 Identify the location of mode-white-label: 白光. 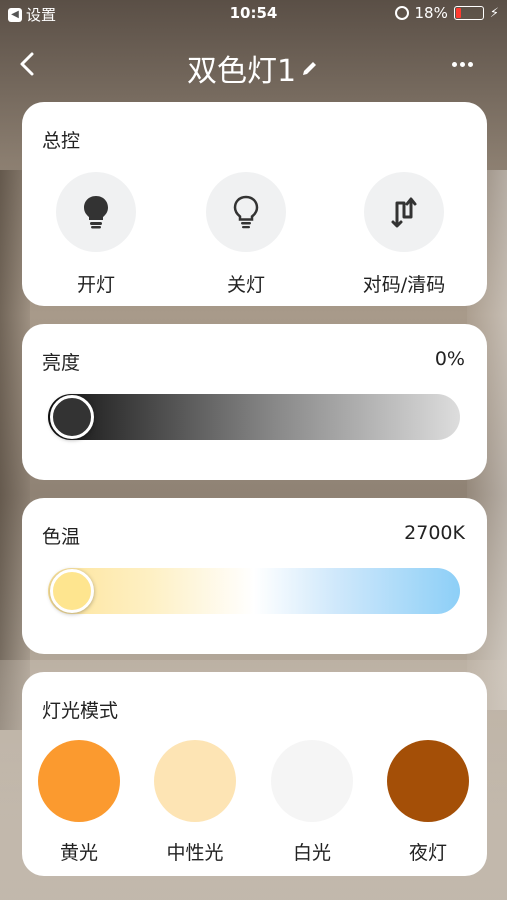
(311, 853).